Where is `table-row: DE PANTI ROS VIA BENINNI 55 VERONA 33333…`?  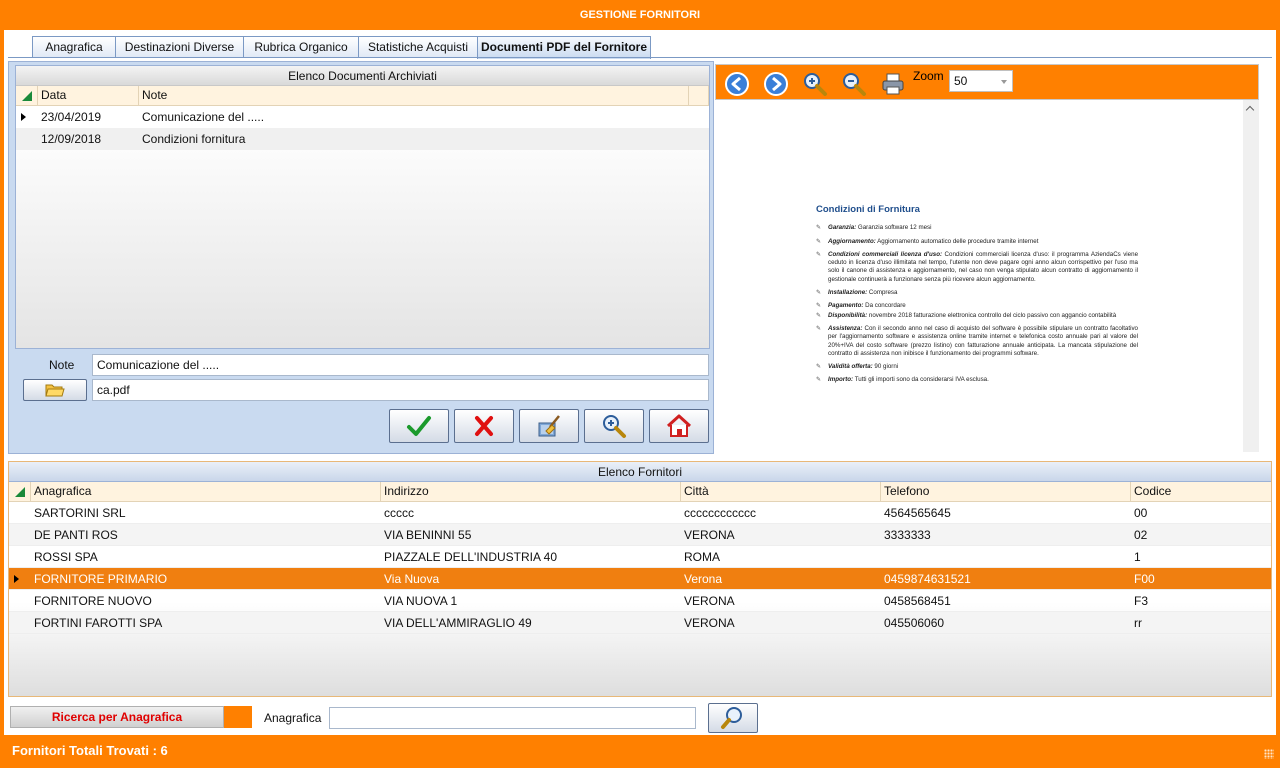
table-row: DE PANTI ROS VIA BENINNI 55 VERONA 33333… is located at coordinates (640, 535).